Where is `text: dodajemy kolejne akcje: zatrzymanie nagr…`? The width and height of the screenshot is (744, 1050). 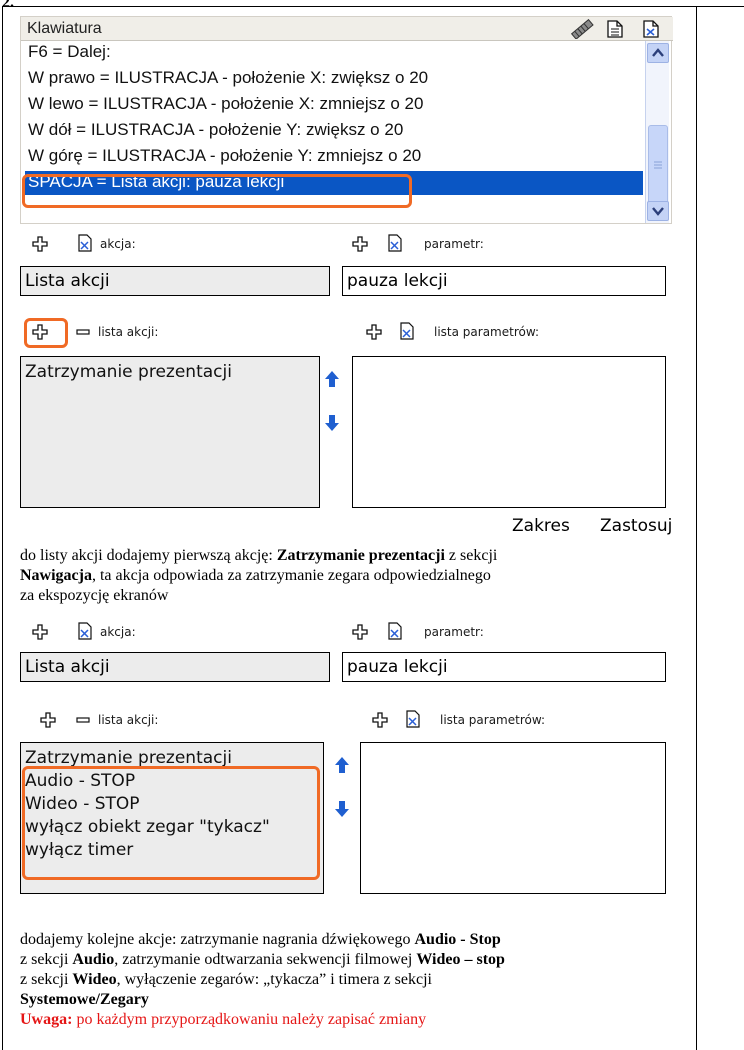 text: dodajemy kolejne akcje: zatrzymanie nagr… is located at coordinates (217, 939).